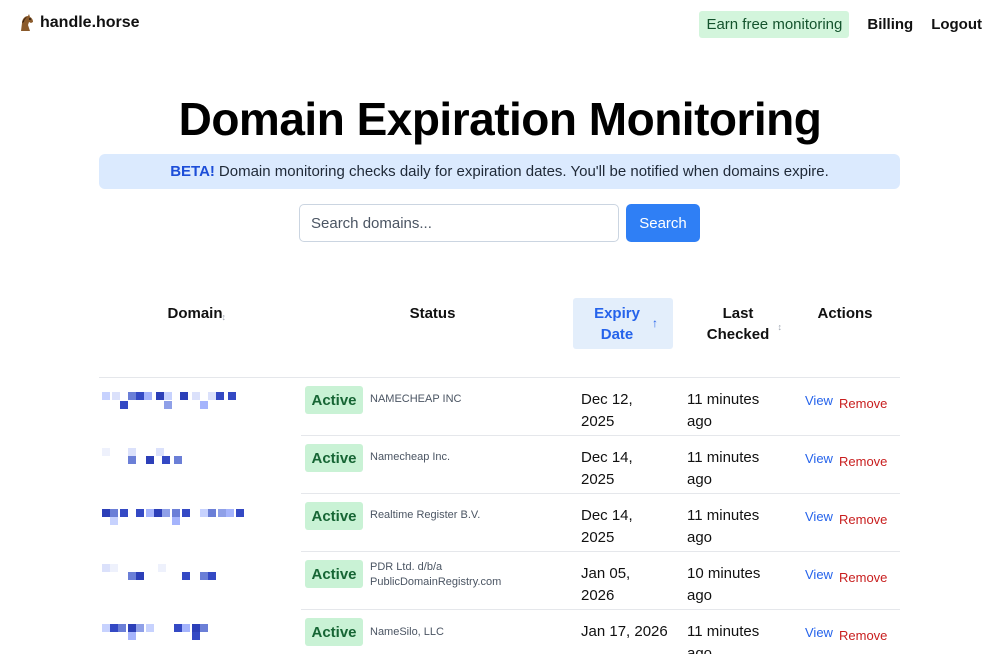 The height and width of the screenshot is (654, 1000). Describe the element at coordinates (606, 584) in the screenshot. I see `expiry-date: Jan 05, 2026` at that location.